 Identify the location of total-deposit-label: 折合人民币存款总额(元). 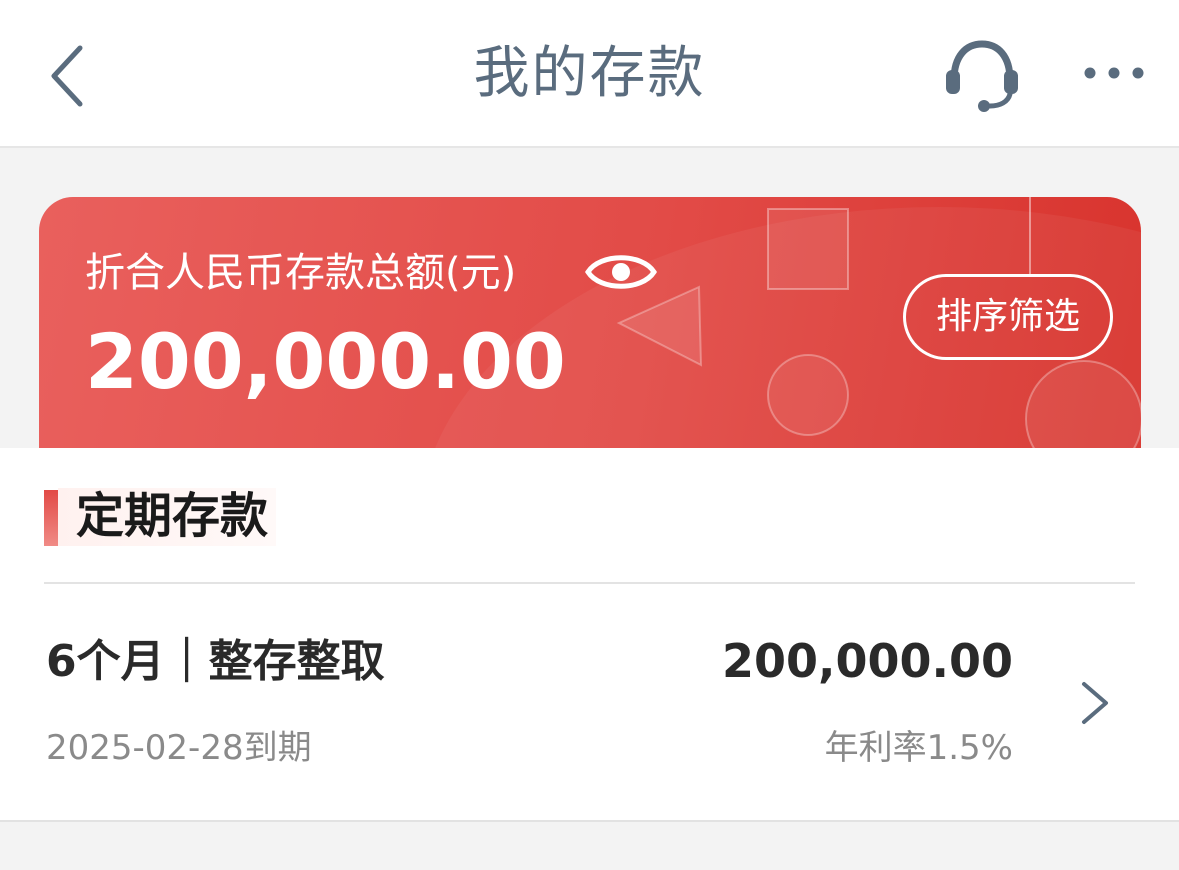
(301, 273).